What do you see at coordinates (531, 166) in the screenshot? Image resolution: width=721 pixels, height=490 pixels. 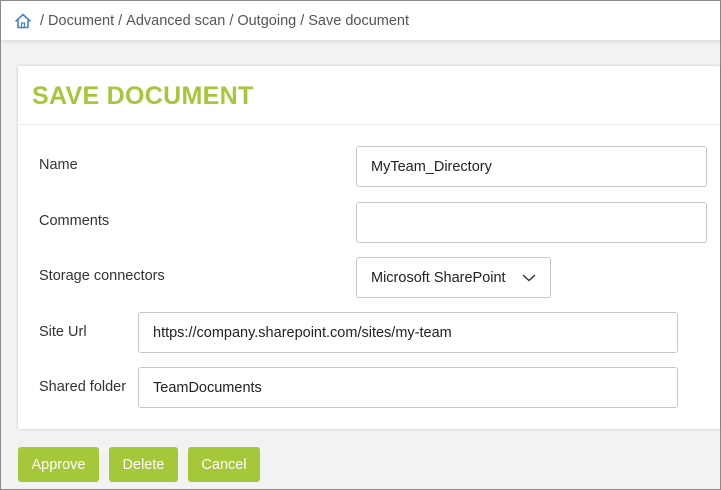 I see `name-field: MyTeam_Directory` at bounding box center [531, 166].